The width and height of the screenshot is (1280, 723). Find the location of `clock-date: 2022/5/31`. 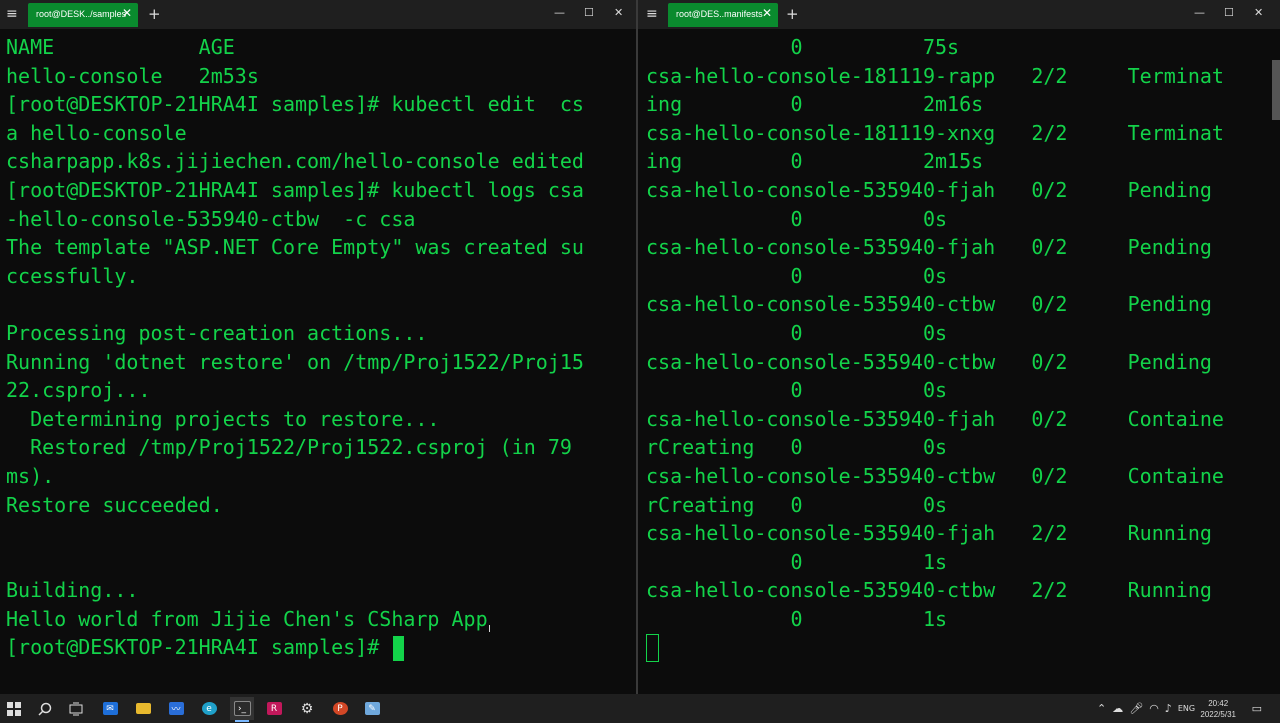

clock-date: 2022/5/31 is located at coordinates (1218, 714).